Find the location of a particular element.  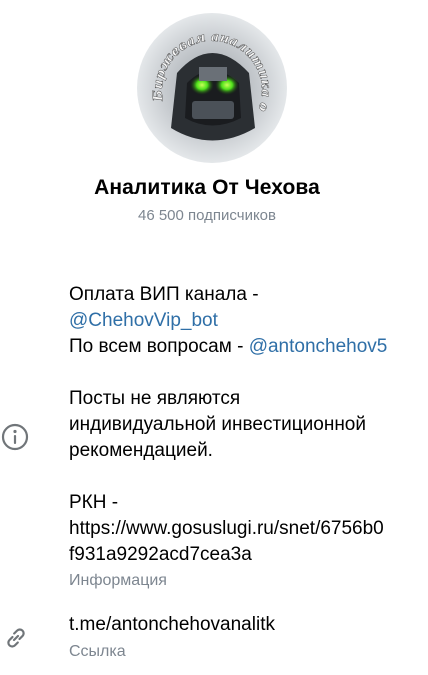

payment-text: Оплата ВИП канала - is located at coordinates (164, 294).